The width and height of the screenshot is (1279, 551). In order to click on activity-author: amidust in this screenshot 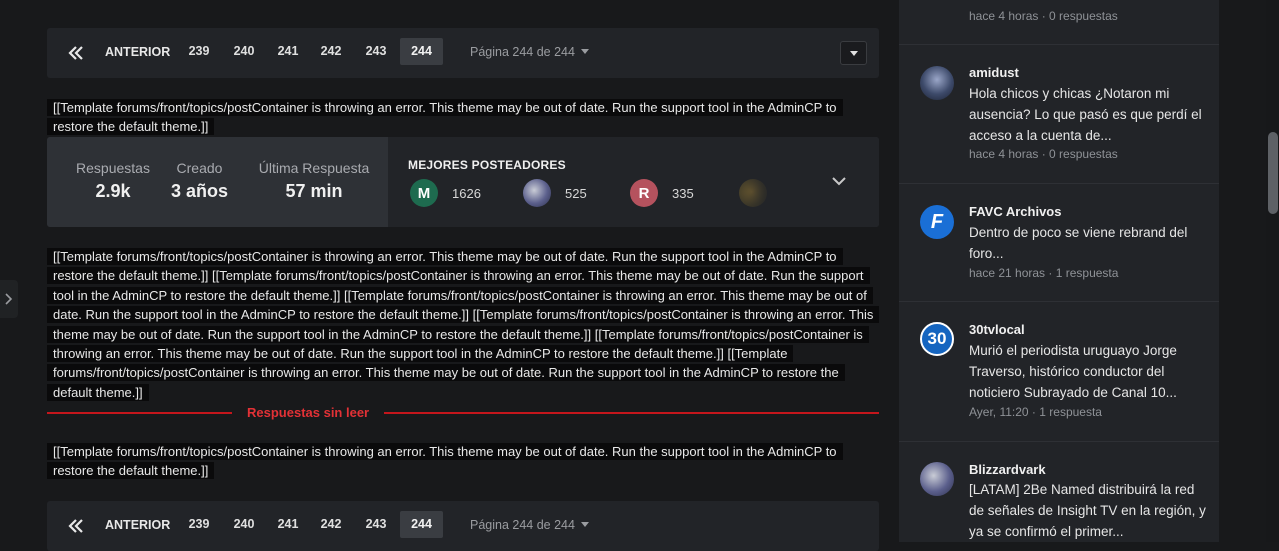, I will do `click(994, 72)`.